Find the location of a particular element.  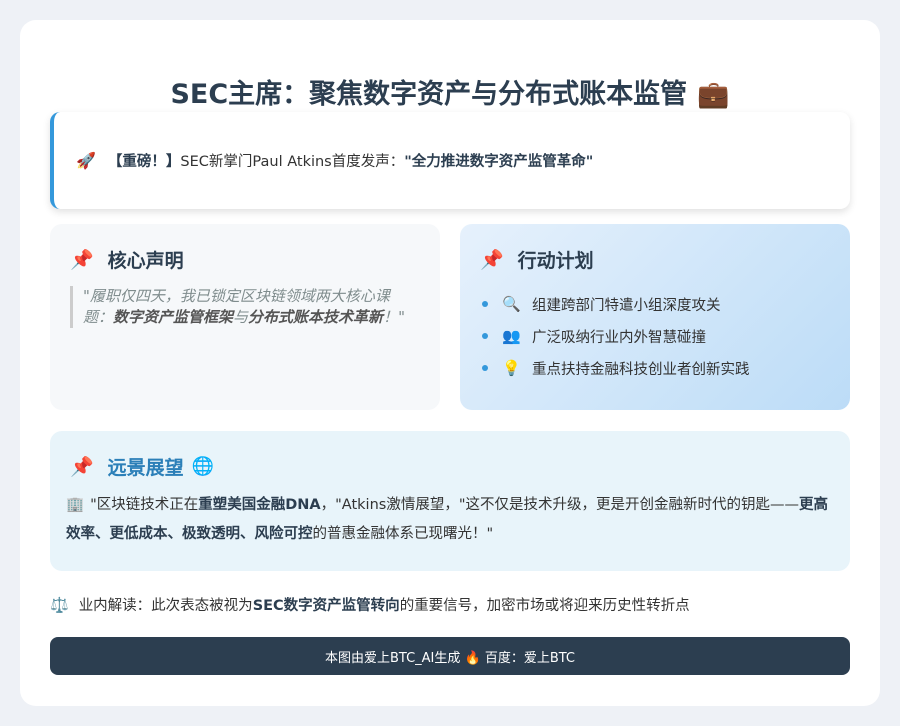

scales-icon: ⚖️ is located at coordinates (59, 604).